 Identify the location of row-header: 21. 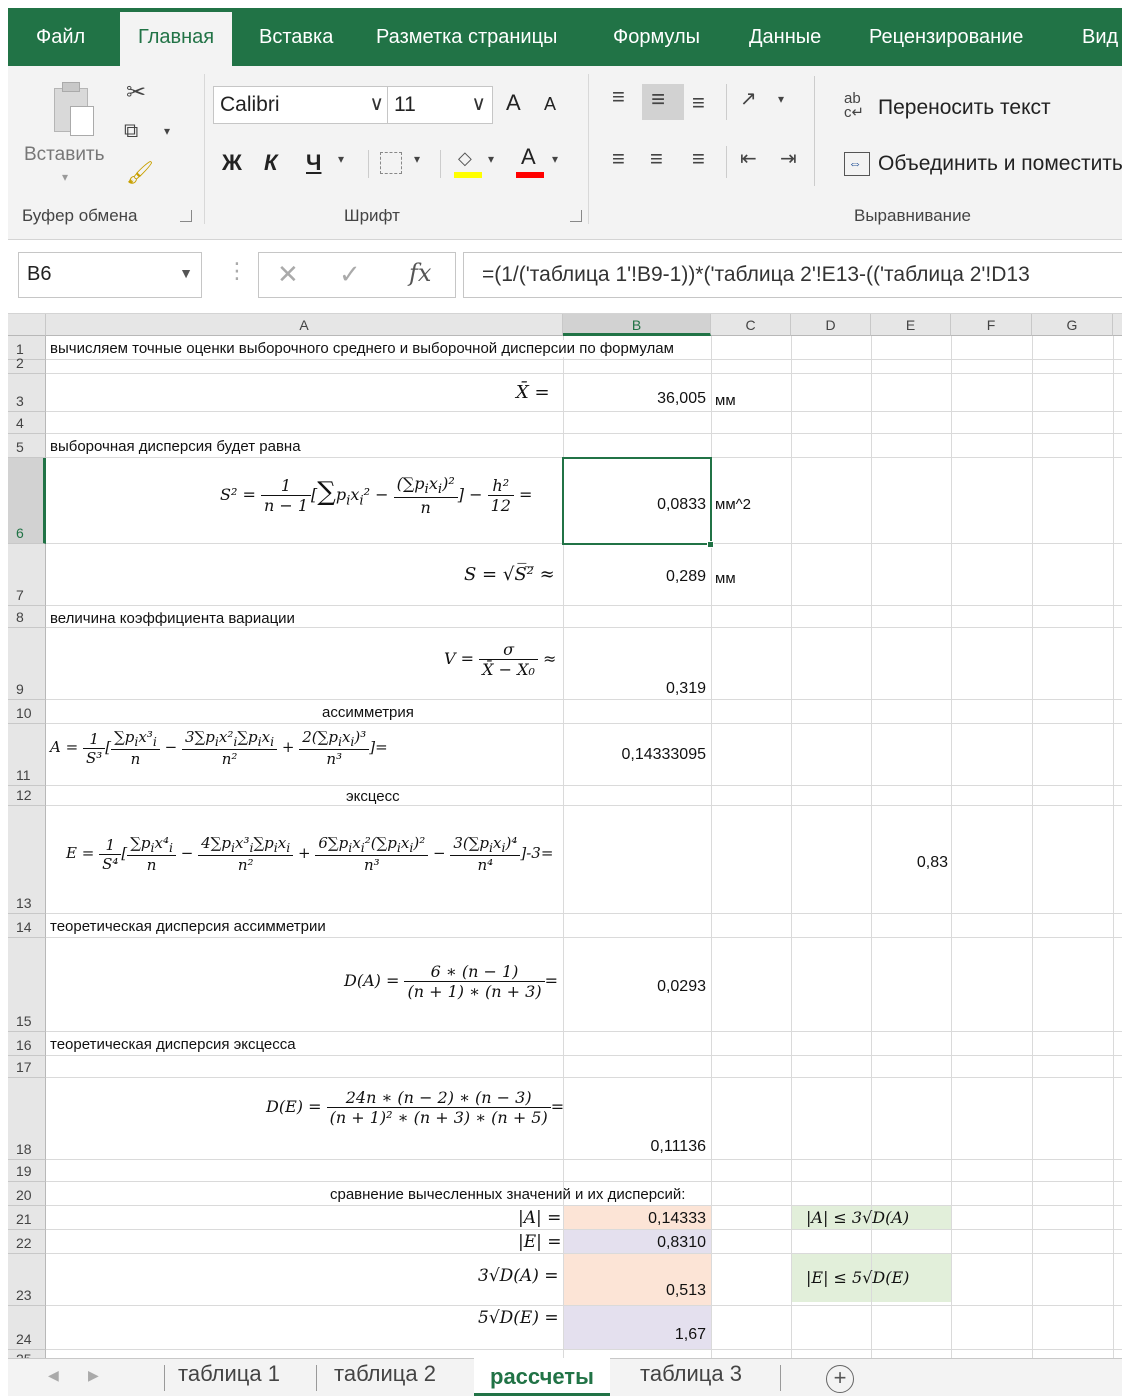
(27, 1218).